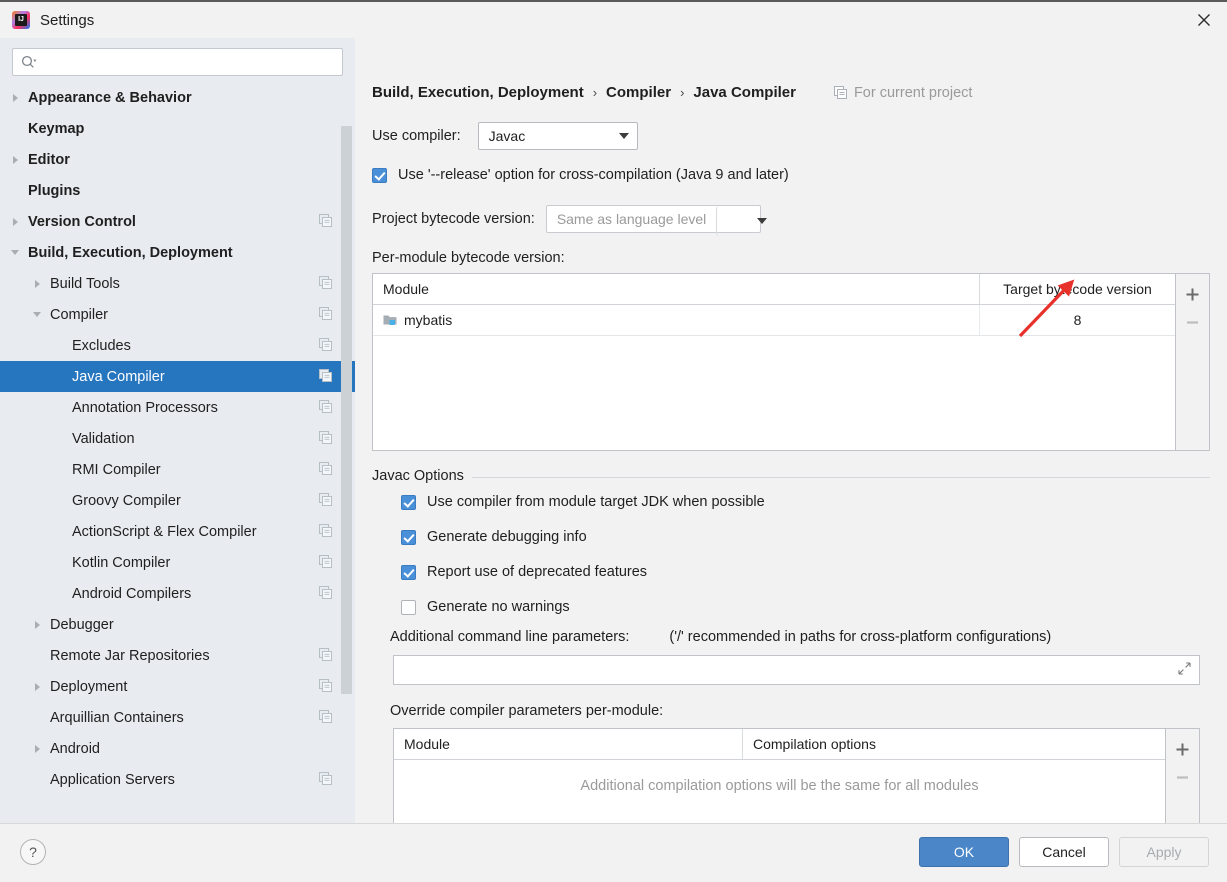 This screenshot has width=1227, height=882. Describe the element at coordinates (177, 221) in the screenshot. I see `sidebar-item-version-control: Version Control` at that location.